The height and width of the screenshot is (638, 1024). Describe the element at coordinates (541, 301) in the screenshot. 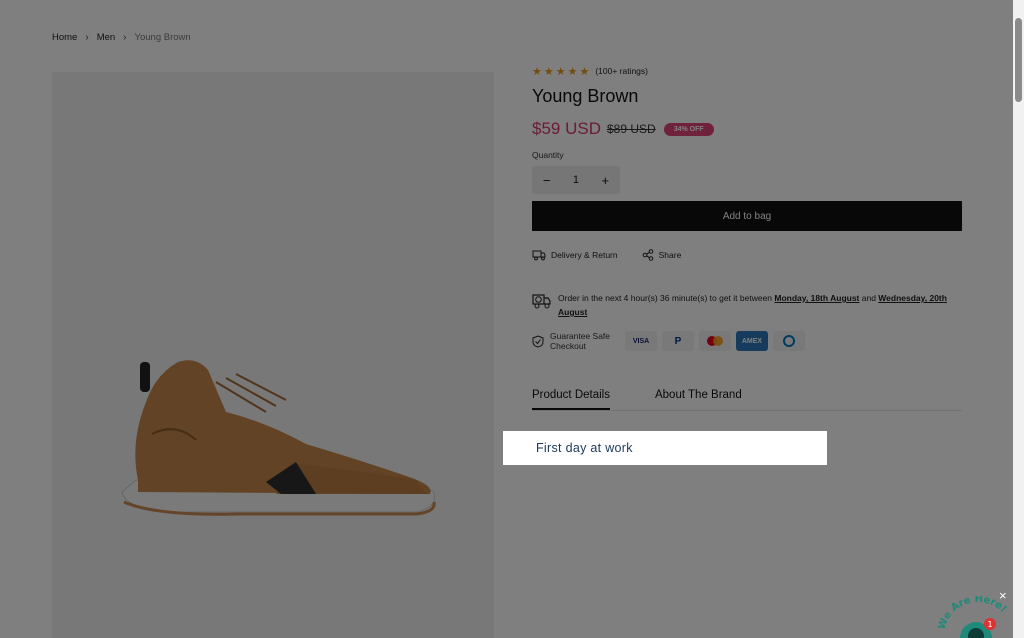

I see `delivery-clock-icon` at that location.